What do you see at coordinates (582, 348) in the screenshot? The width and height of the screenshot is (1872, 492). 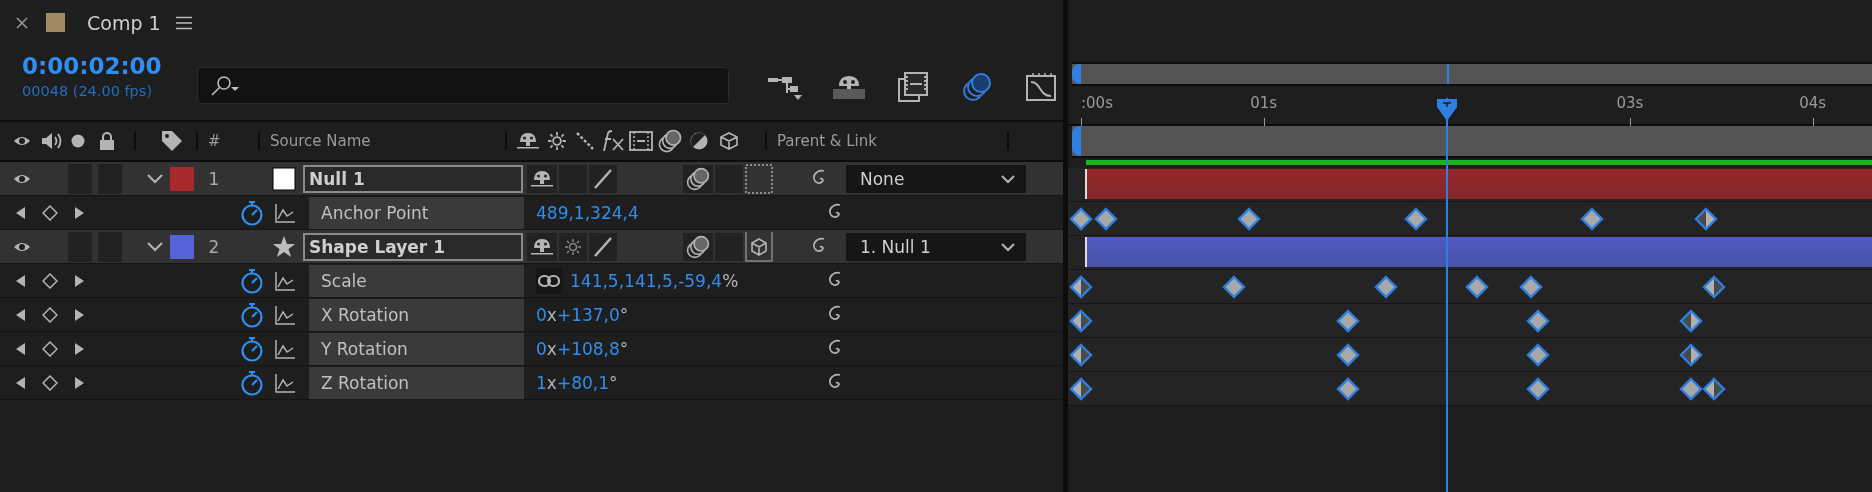 I see `property-value: 0x+108,8°` at bounding box center [582, 348].